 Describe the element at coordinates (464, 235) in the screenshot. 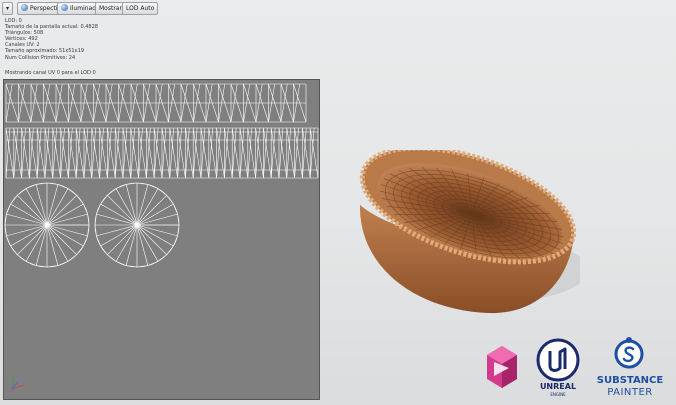

I see `basket-mesh-preview` at that location.